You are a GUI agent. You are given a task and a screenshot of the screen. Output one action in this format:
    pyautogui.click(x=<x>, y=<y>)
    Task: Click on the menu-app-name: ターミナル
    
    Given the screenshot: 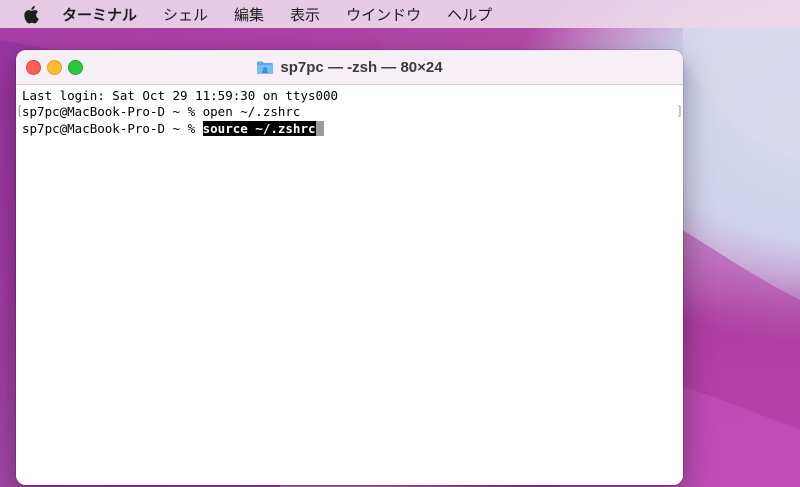 What is the action you would take?
    pyautogui.click(x=99, y=14)
    